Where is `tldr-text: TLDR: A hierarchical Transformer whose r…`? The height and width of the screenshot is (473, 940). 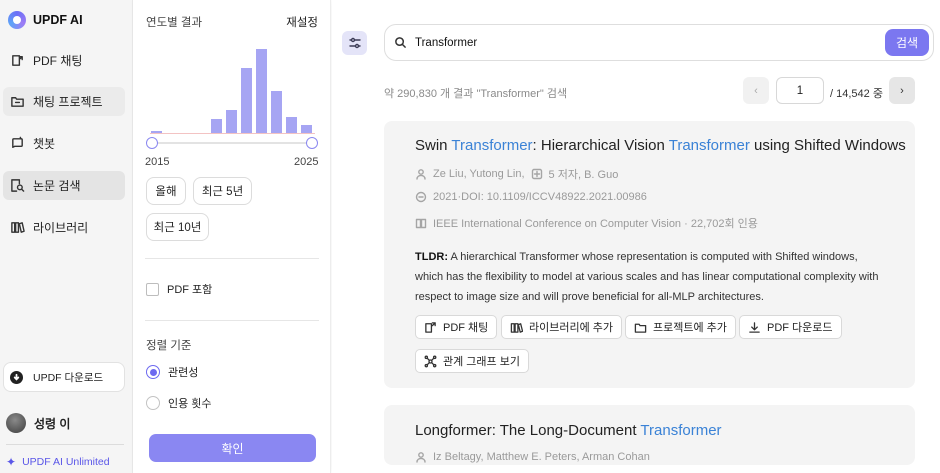
tldr-text: TLDR: A hierarchical Transformer whose r… is located at coordinates (650, 277).